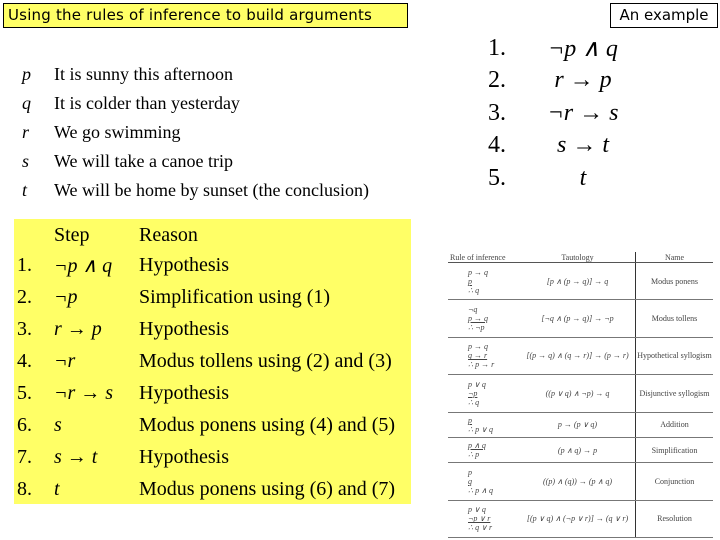 This screenshot has width=720, height=540. Describe the element at coordinates (117, 132) in the screenshot. I see `variable-meaning: We go swimming` at that location.